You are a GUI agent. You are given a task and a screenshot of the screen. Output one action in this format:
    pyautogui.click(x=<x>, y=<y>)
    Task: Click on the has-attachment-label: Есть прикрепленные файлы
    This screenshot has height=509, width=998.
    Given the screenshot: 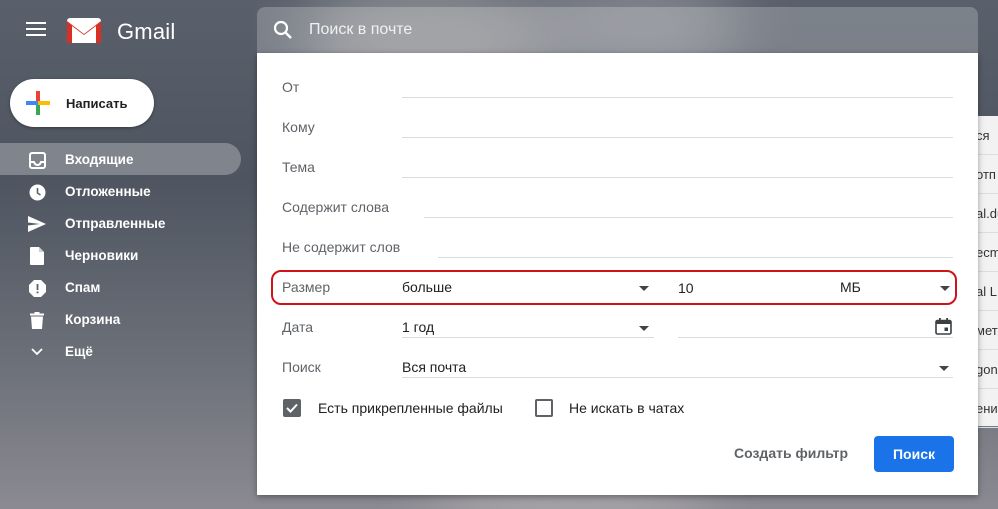 What is the action you would take?
    pyautogui.click(x=410, y=408)
    